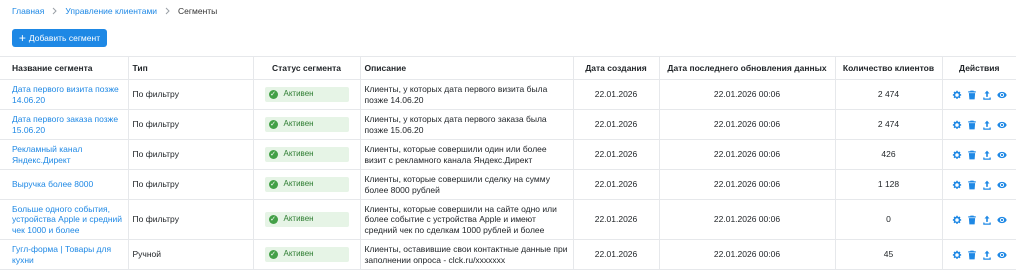 Image resolution: width=1024 pixels, height=271 pixels. I want to click on header-name: Название сегмента, so click(64, 68).